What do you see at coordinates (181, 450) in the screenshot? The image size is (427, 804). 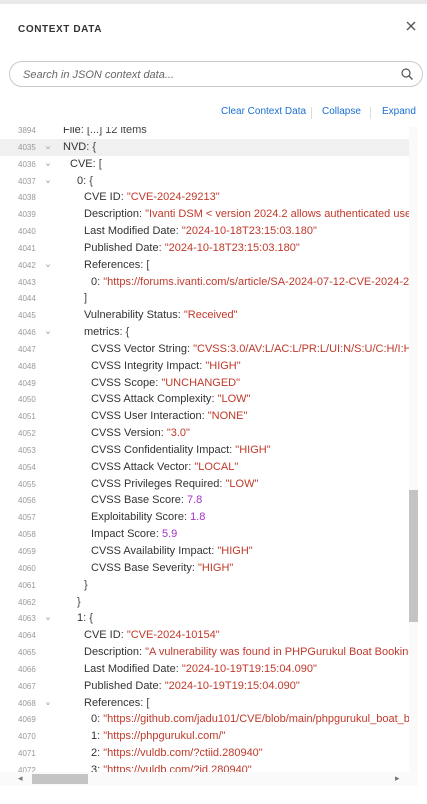 I see `json-entry: CVSS Confidentiality Impact: "HIGH"` at bounding box center [181, 450].